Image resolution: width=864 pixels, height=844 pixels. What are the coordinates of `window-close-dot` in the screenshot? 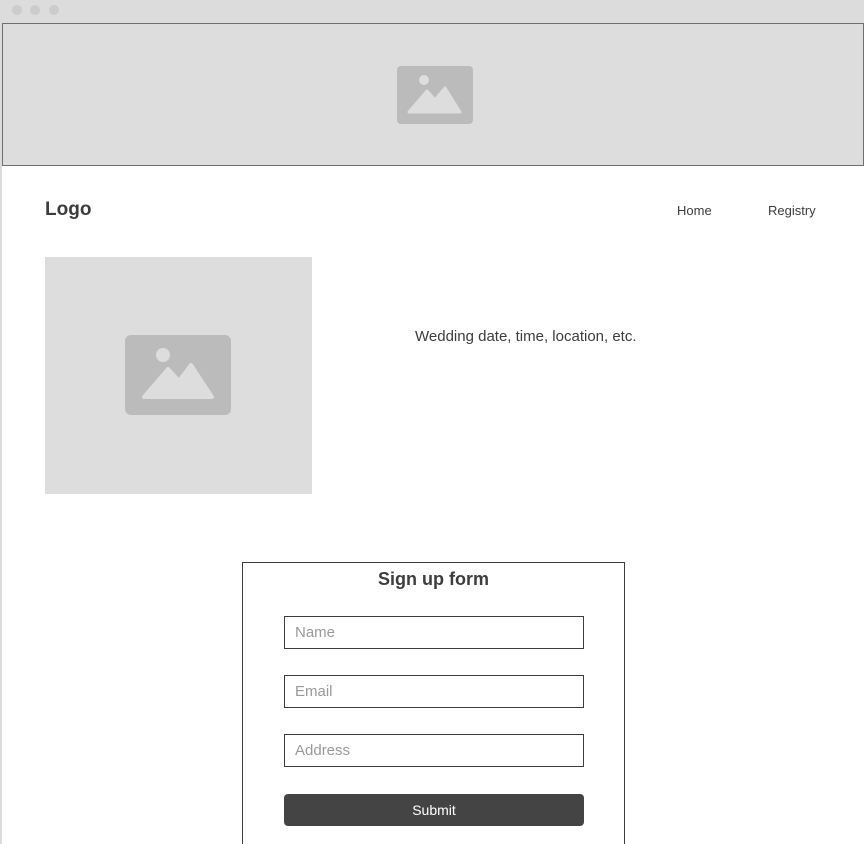 It's located at (17, 10).